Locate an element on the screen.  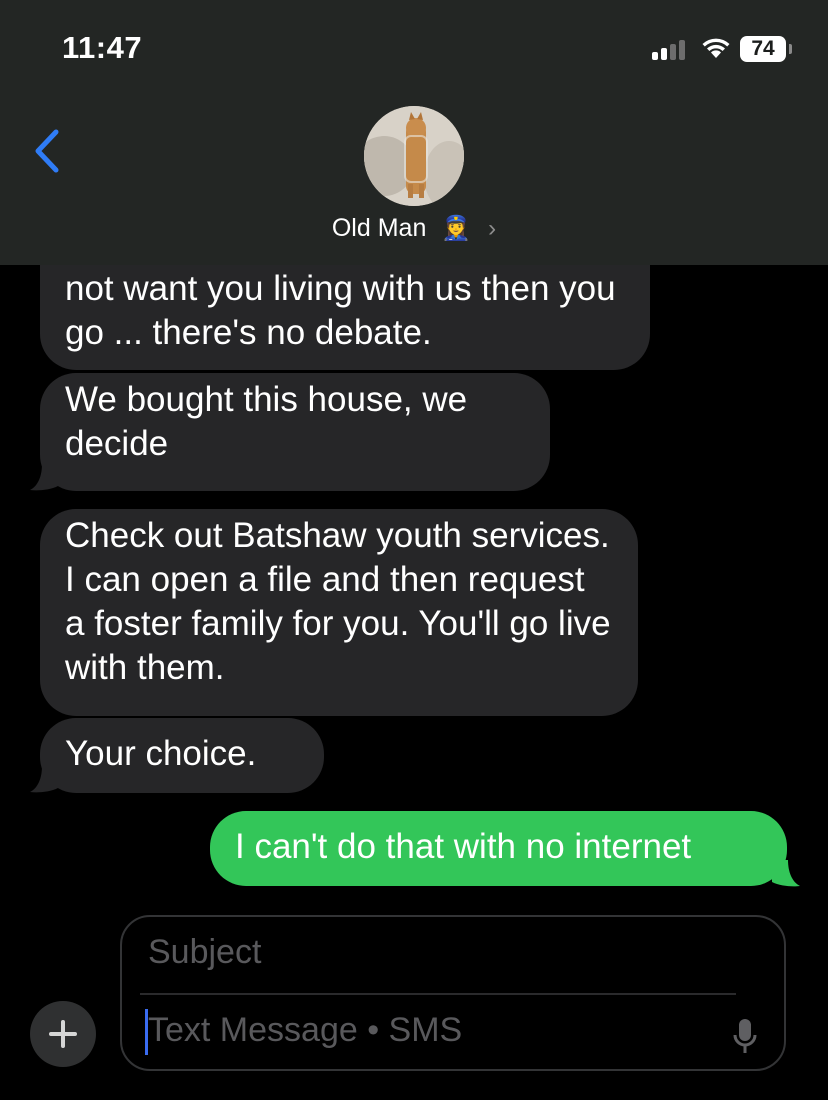
subject-field: Subject is located at coordinates (204, 952).